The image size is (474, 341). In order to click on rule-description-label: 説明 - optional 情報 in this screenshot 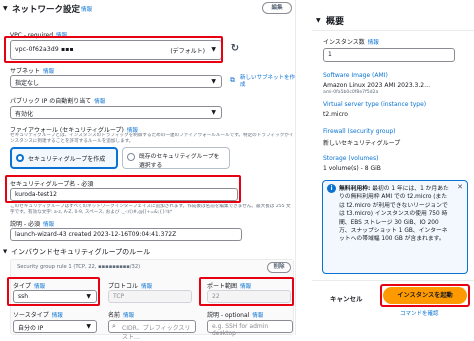, I will do `click(235, 315)`.